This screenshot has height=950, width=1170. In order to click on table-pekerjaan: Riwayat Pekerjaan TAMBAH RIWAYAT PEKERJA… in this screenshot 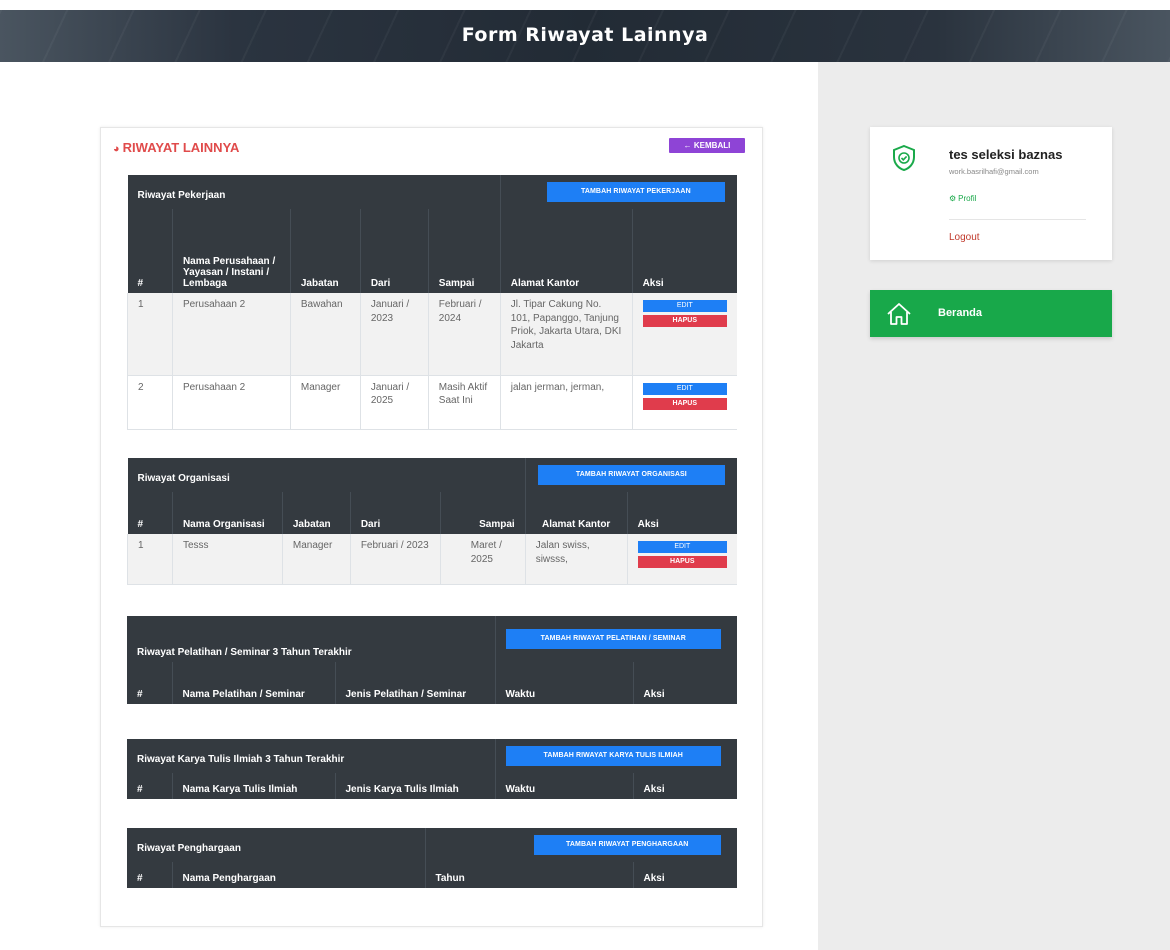, I will do `click(432, 302)`.